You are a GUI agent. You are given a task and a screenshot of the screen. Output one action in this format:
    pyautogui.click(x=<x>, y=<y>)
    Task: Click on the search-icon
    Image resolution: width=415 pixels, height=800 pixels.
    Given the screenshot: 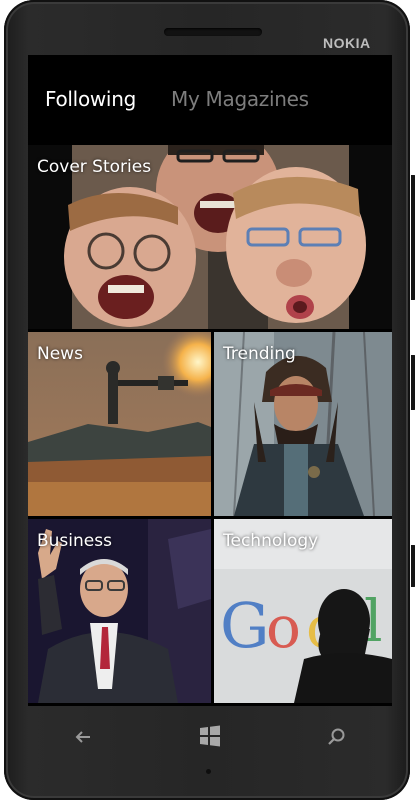 What is the action you would take?
    pyautogui.click(x=337, y=737)
    